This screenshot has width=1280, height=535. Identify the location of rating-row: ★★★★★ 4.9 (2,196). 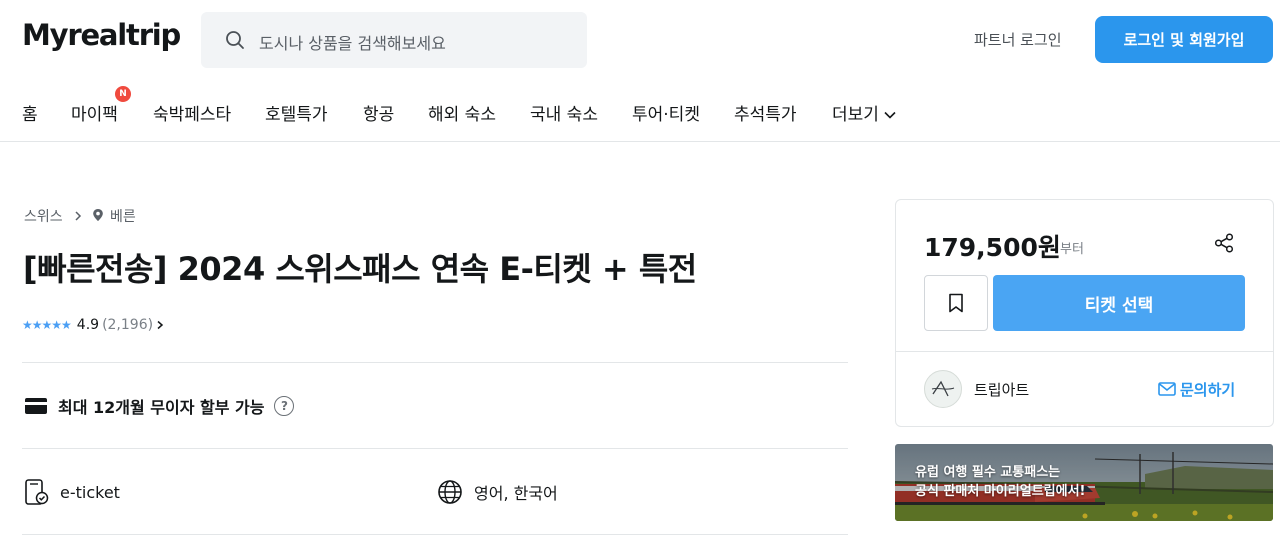
(93, 325).